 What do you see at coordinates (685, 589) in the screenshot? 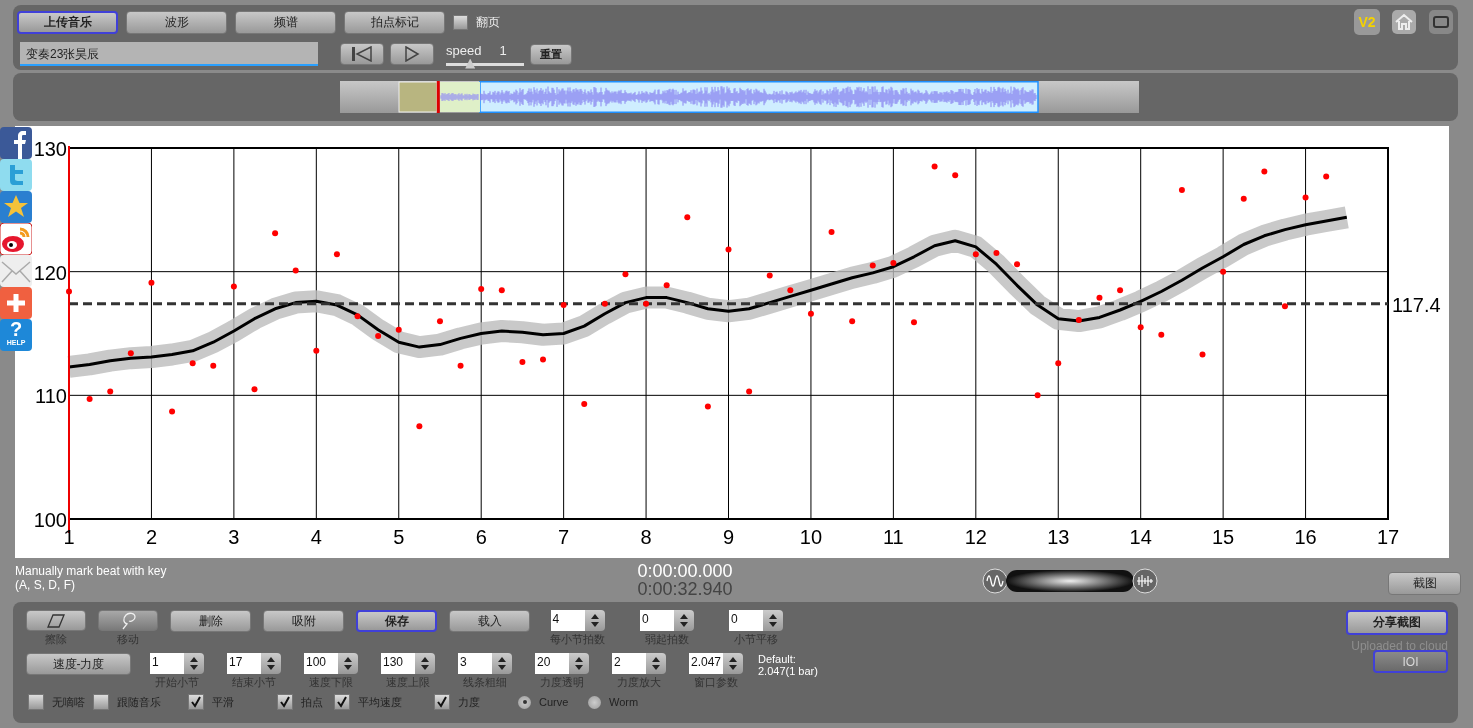
I see `total-time: 0:00:32.940` at bounding box center [685, 589].